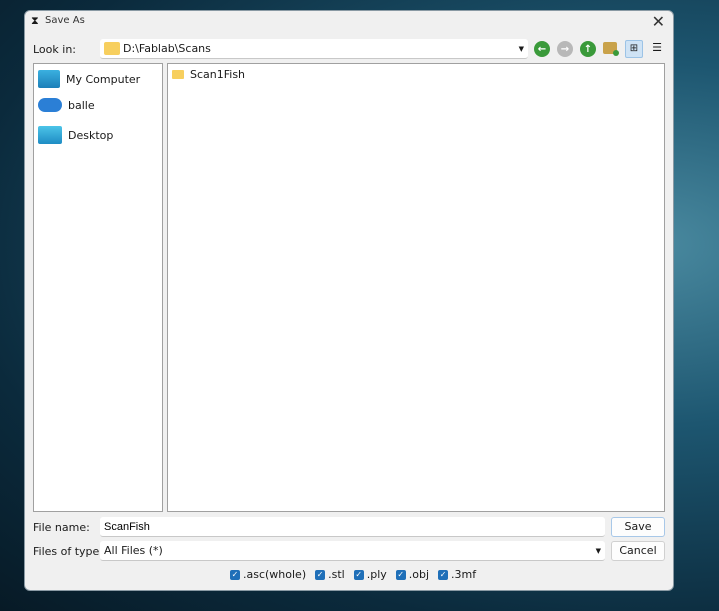 The image size is (719, 611). I want to click on checkbox-label: .3mf, so click(464, 574).